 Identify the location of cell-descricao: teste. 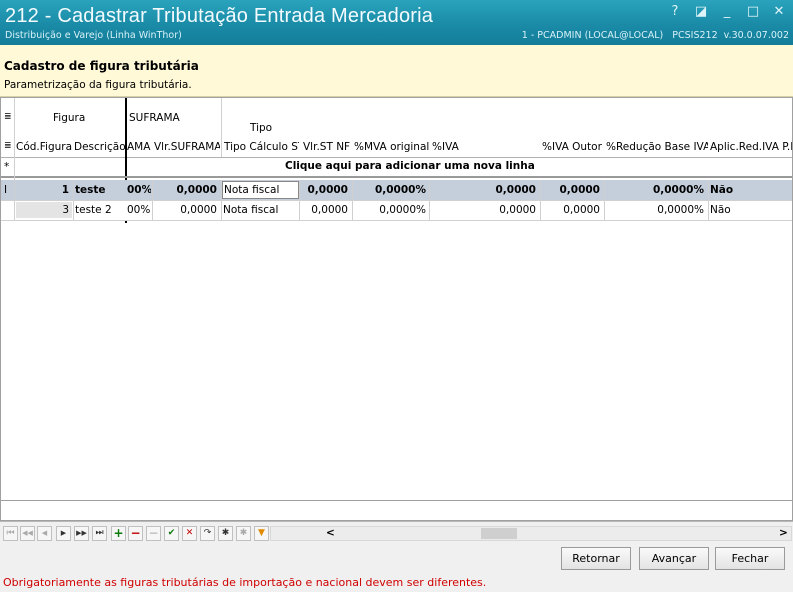
(100, 190).